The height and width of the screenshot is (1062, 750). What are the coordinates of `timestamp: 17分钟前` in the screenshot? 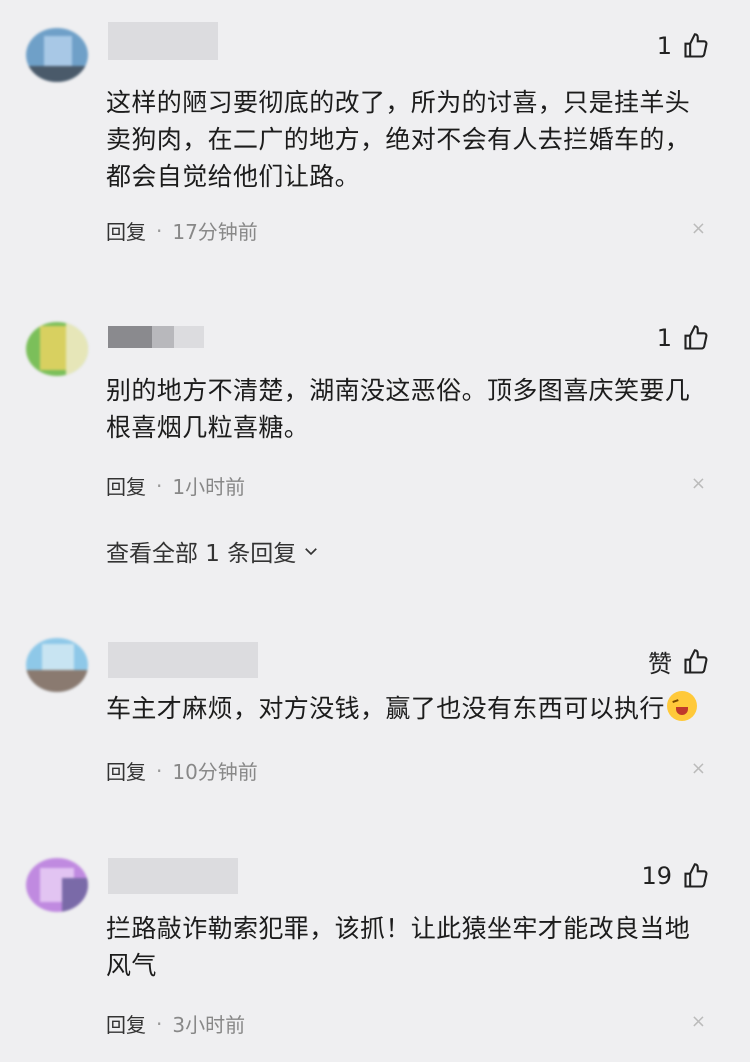 It's located at (215, 232).